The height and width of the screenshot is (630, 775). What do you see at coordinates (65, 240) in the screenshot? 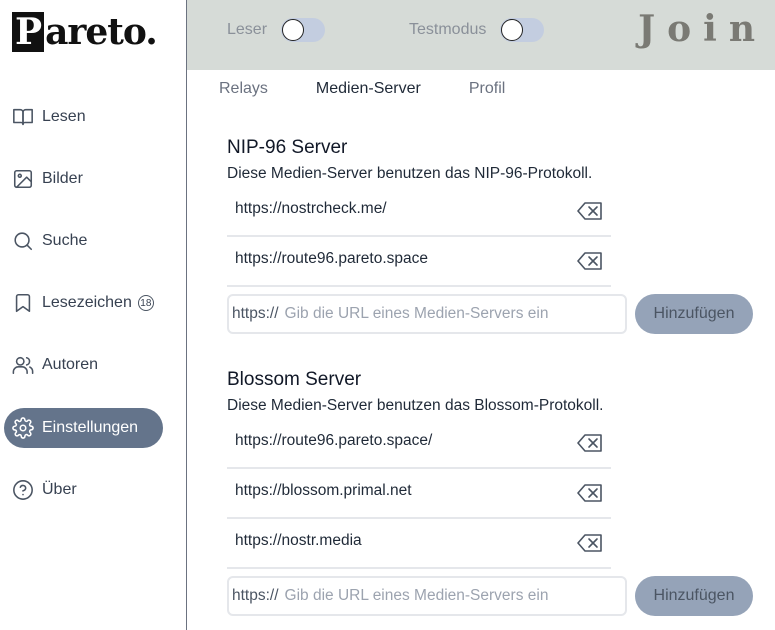
I see `nav-label: Suche` at bounding box center [65, 240].